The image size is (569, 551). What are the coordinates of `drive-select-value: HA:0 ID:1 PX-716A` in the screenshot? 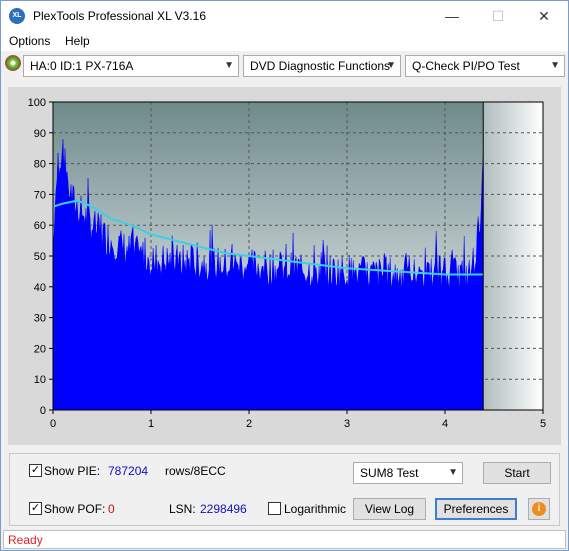 It's located at (82, 66).